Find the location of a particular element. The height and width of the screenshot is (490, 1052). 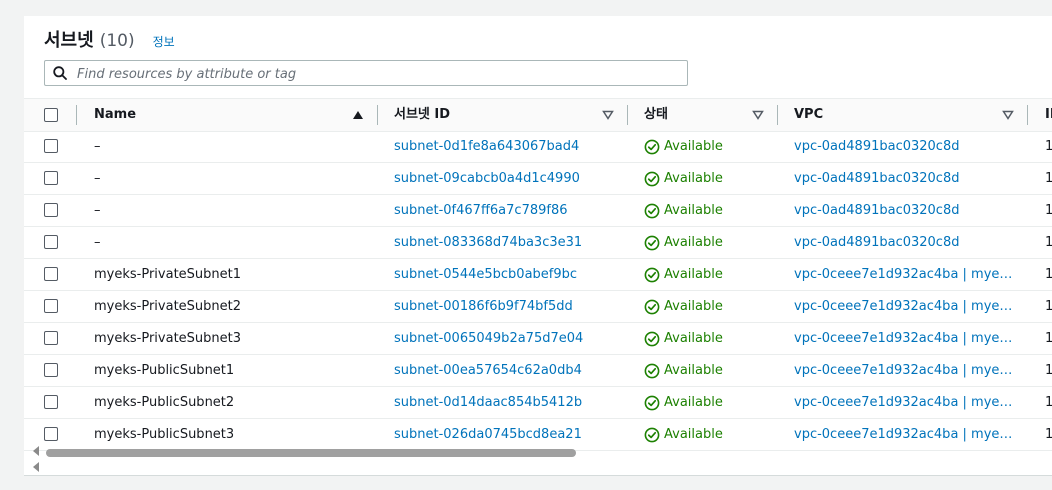

column-header-ip: IP is located at coordinates (1048, 115).